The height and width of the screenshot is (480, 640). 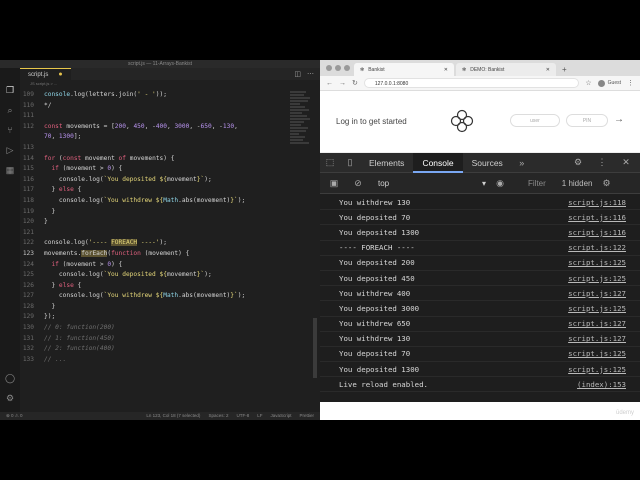 What do you see at coordinates (109, 159) in the screenshot?
I see `code-text: for (const movement of movements) {` at bounding box center [109, 159].